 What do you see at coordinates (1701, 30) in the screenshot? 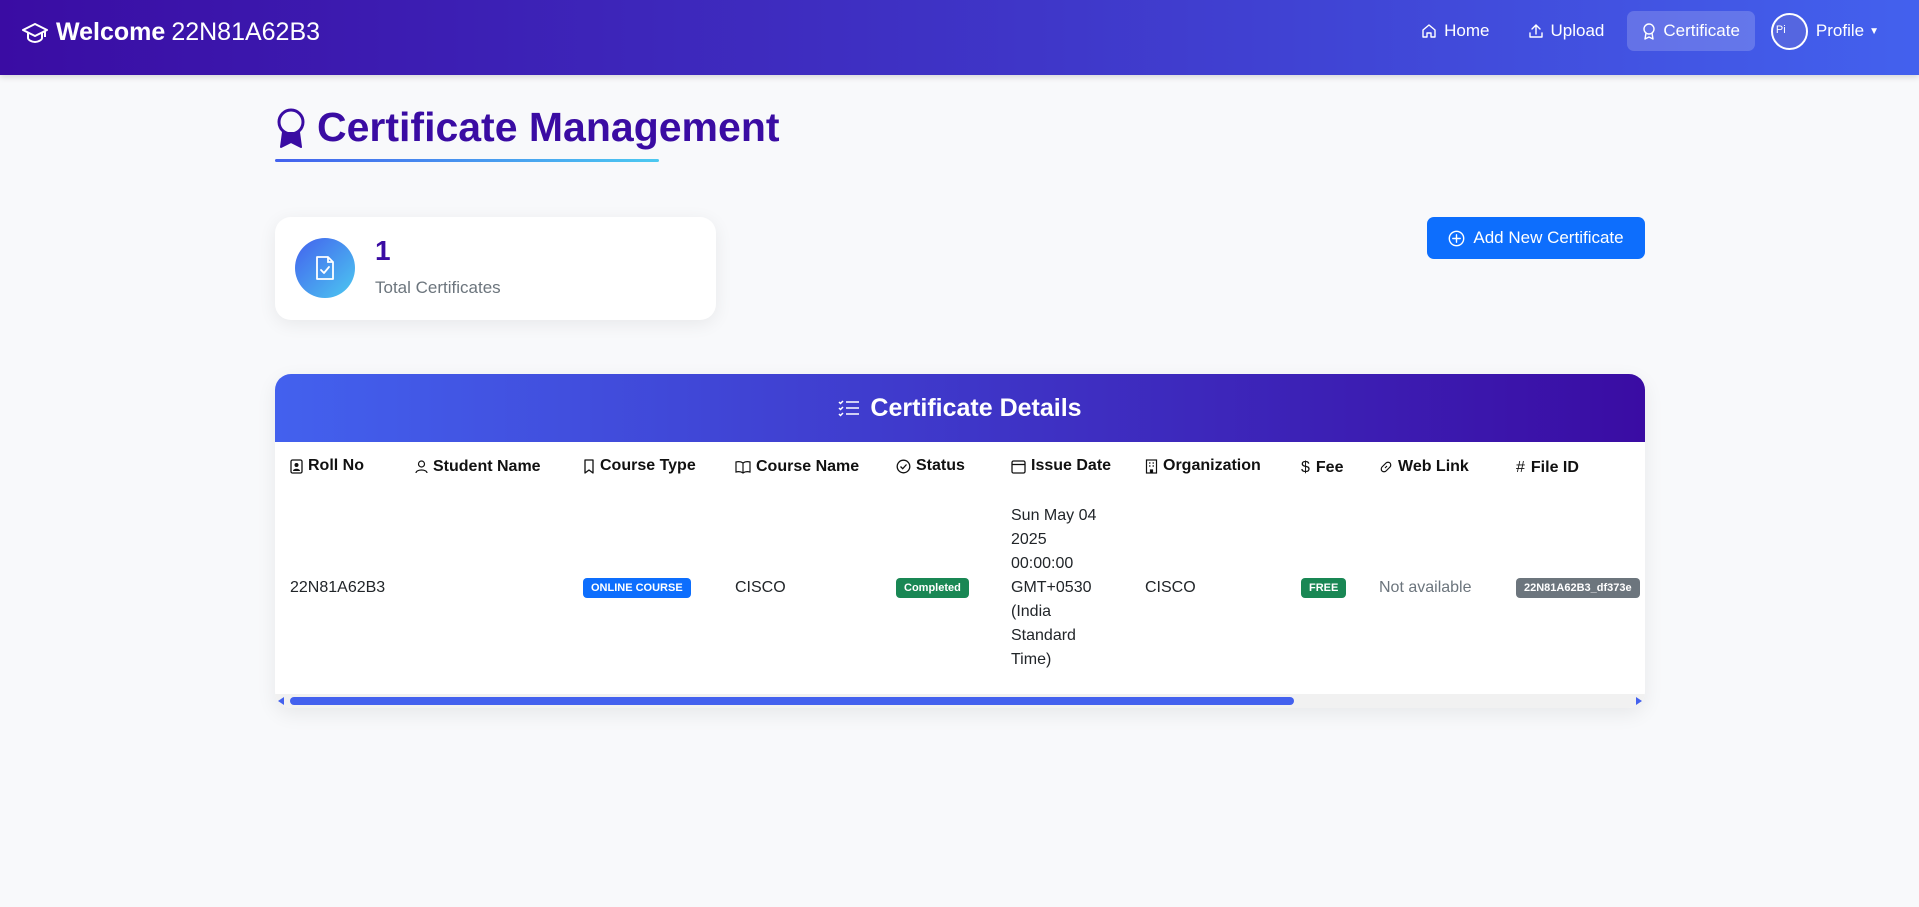
I see `nav-certificate-label: Certificate` at bounding box center [1701, 30].